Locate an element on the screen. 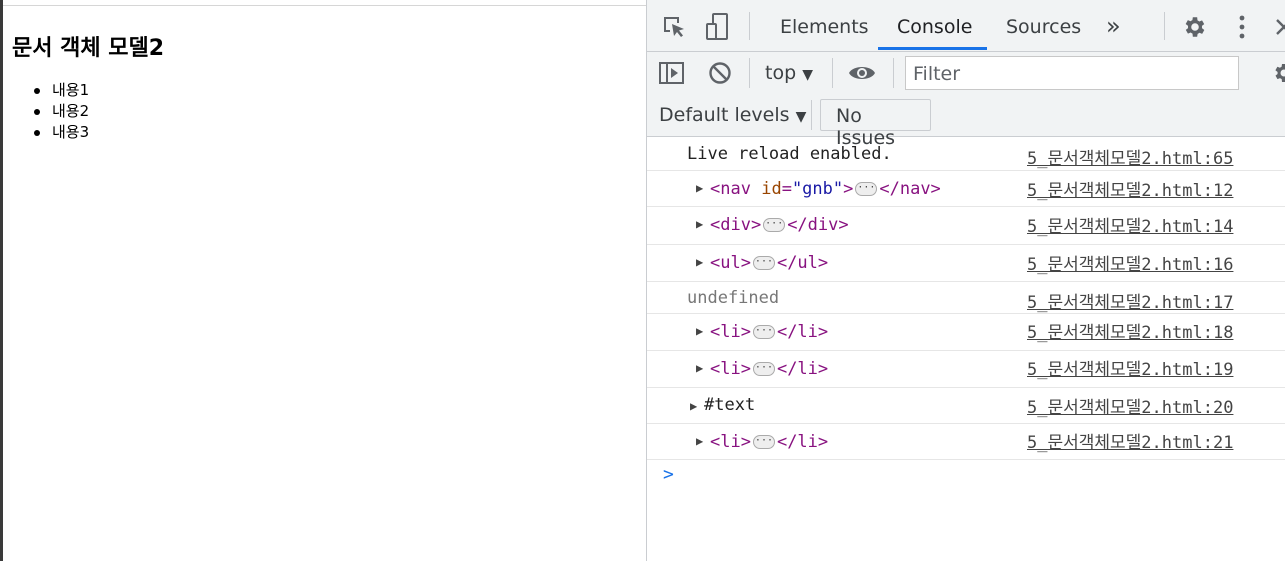  source-link: 5_문서객체모델2.html:17 is located at coordinates (1130, 300).